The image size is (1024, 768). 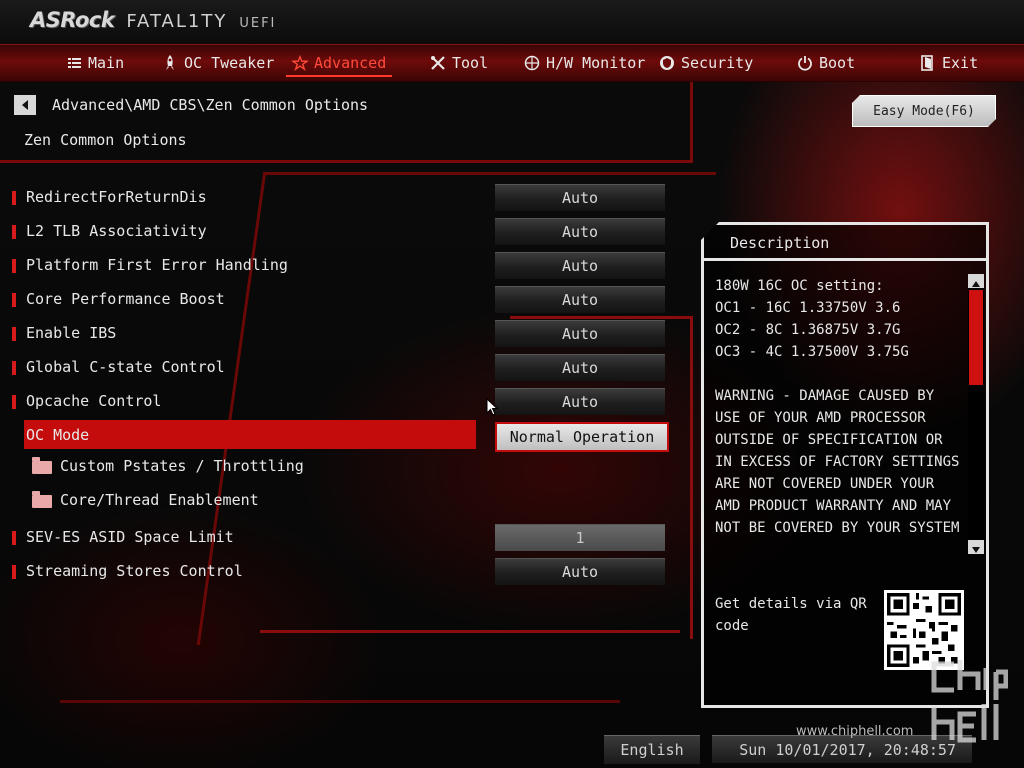 What do you see at coordinates (968, 702) in the screenshot?
I see `watermark-logo` at bounding box center [968, 702].